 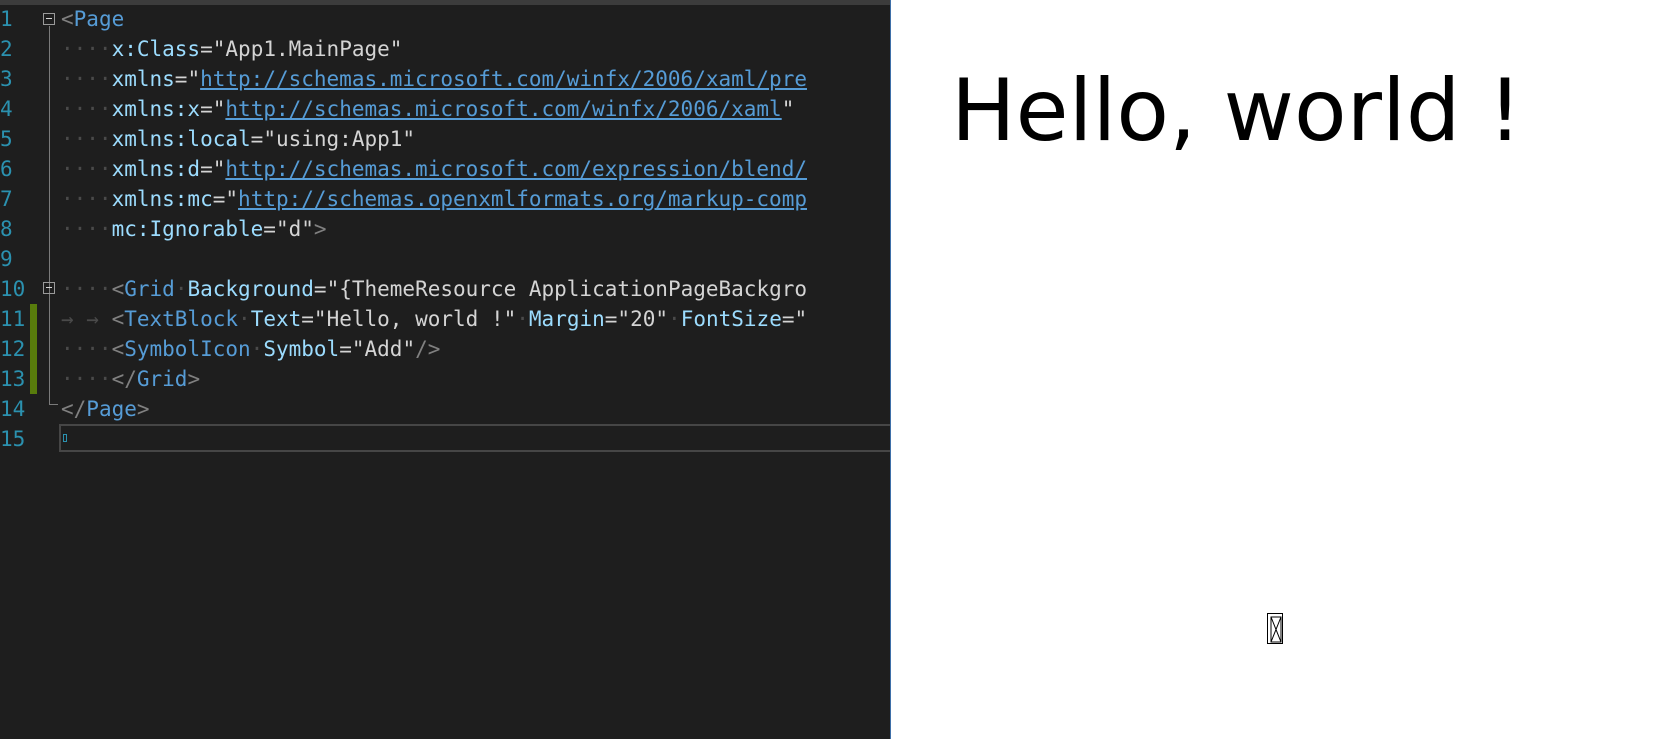 I want to click on line-number: 11, so click(x=13, y=319).